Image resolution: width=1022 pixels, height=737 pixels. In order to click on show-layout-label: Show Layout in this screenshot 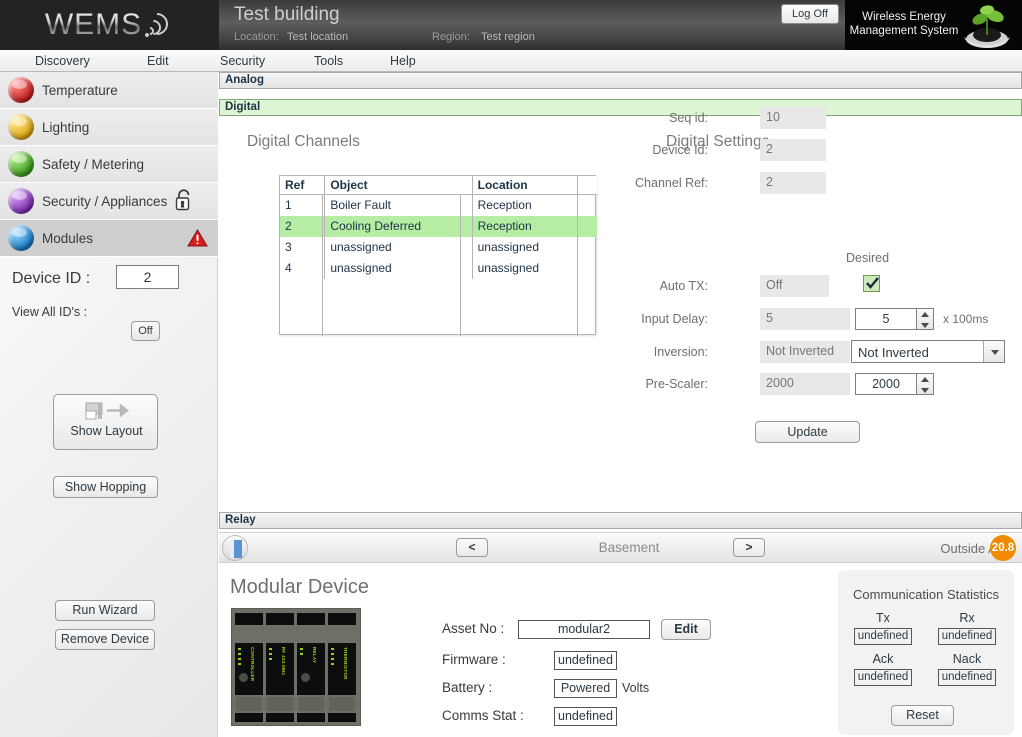, I will do `click(106, 431)`.